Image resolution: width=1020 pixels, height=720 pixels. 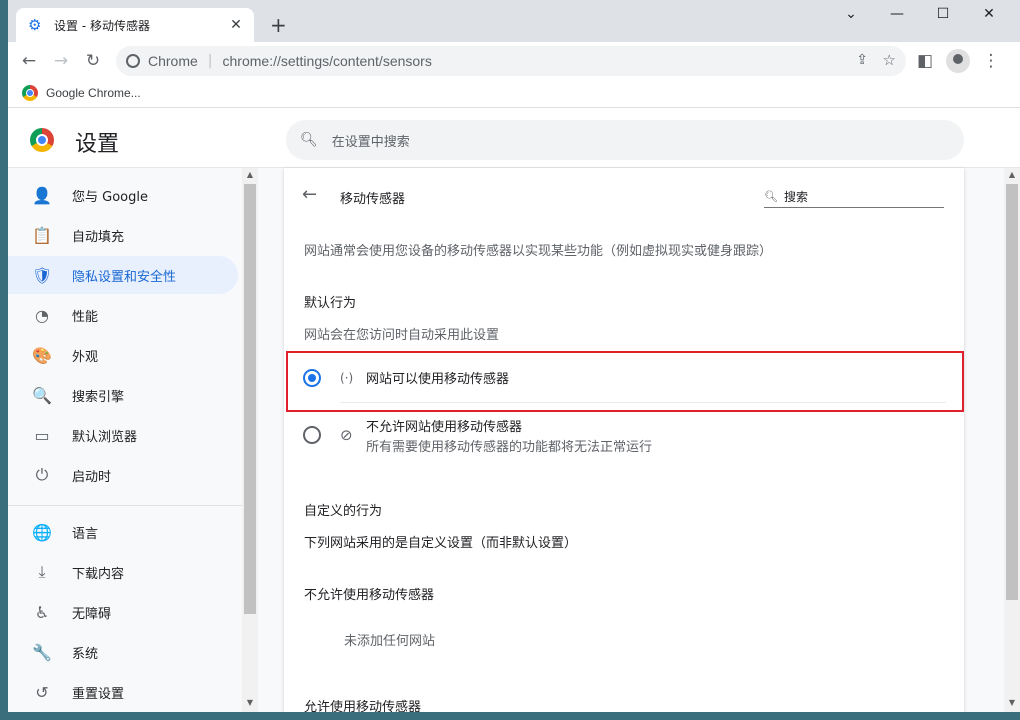 I want to click on url-text: chrome://settings/content/sensors, so click(x=327, y=61).